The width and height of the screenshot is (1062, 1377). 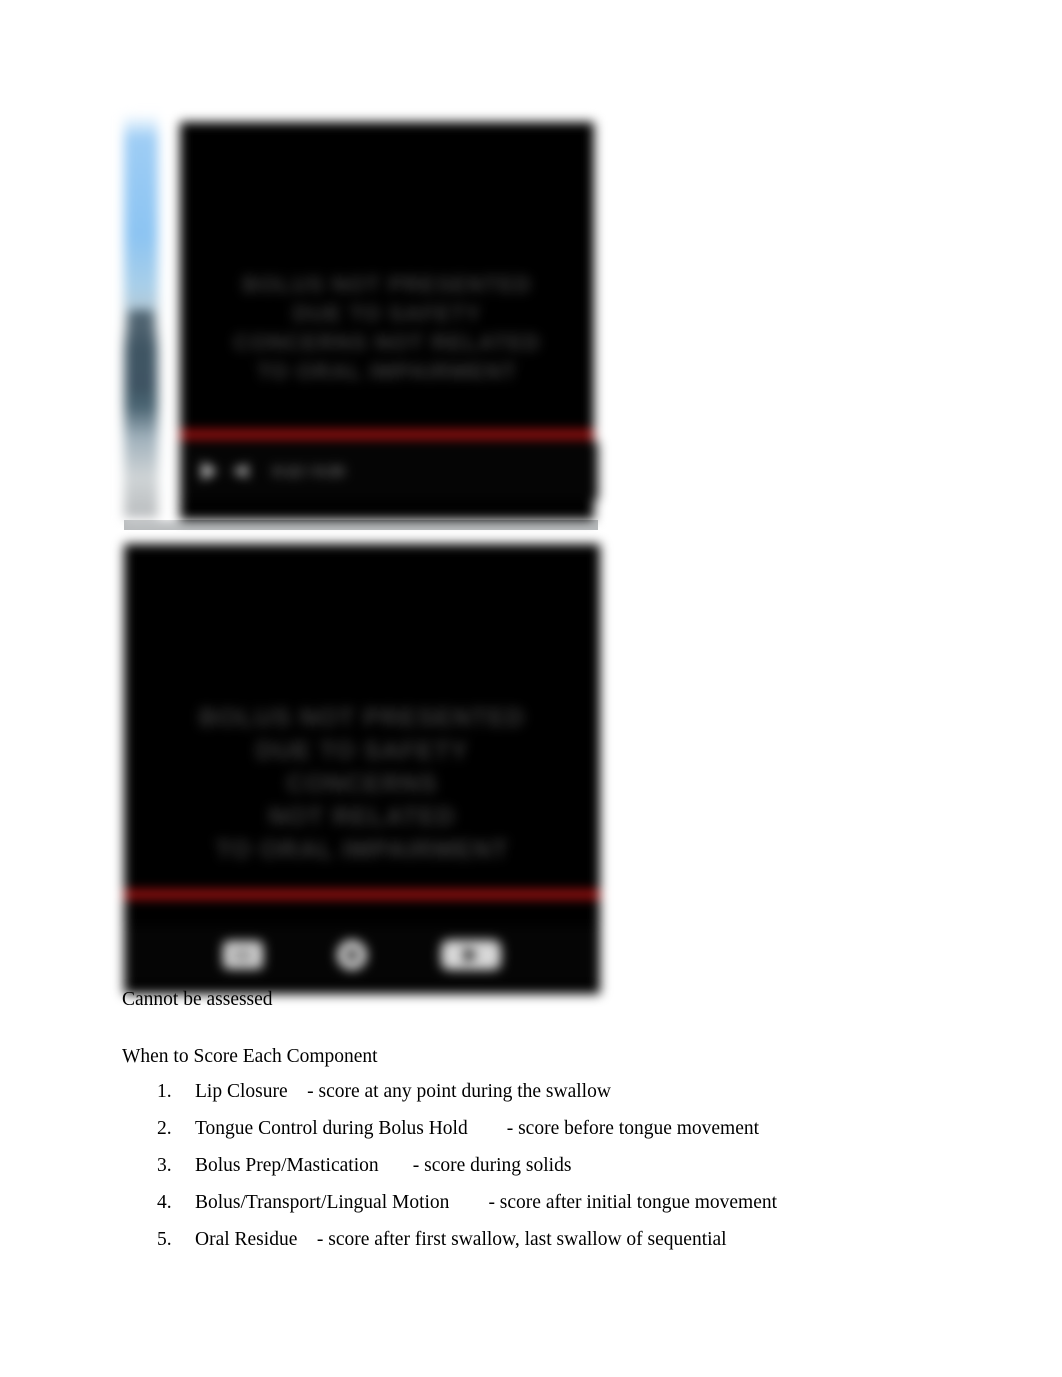 What do you see at coordinates (246, 1239) in the screenshot?
I see `list-item-term: Oral Residue` at bounding box center [246, 1239].